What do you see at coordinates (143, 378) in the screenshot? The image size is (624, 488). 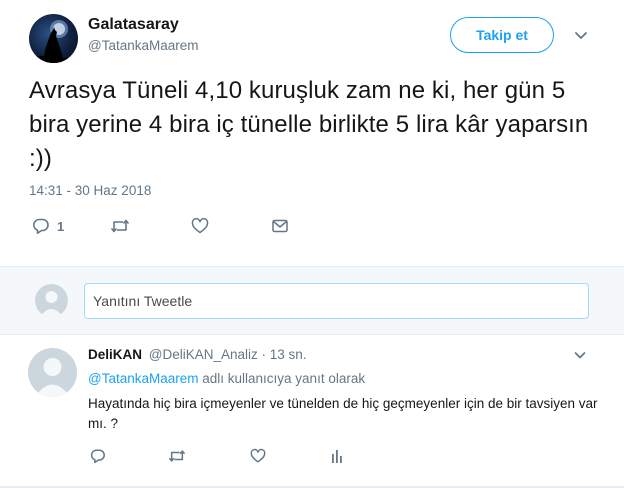 I see `reply-mention-link: @TatankaMaarem` at bounding box center [143, 378].